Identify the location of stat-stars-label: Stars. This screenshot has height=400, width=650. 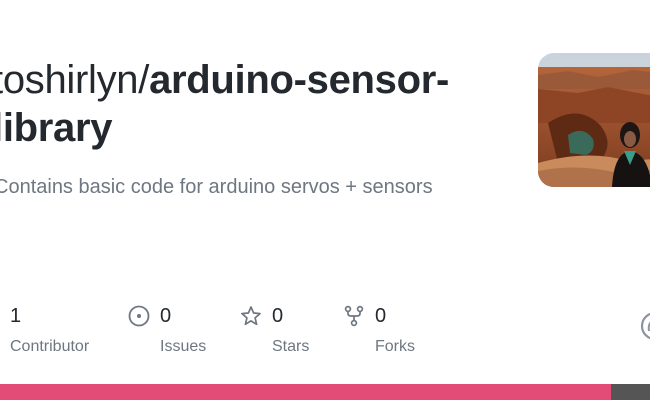
(291, 346).